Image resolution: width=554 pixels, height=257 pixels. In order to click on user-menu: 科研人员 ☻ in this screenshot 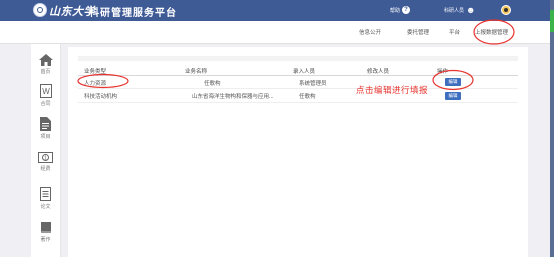, I will do `click(460, 10)`.